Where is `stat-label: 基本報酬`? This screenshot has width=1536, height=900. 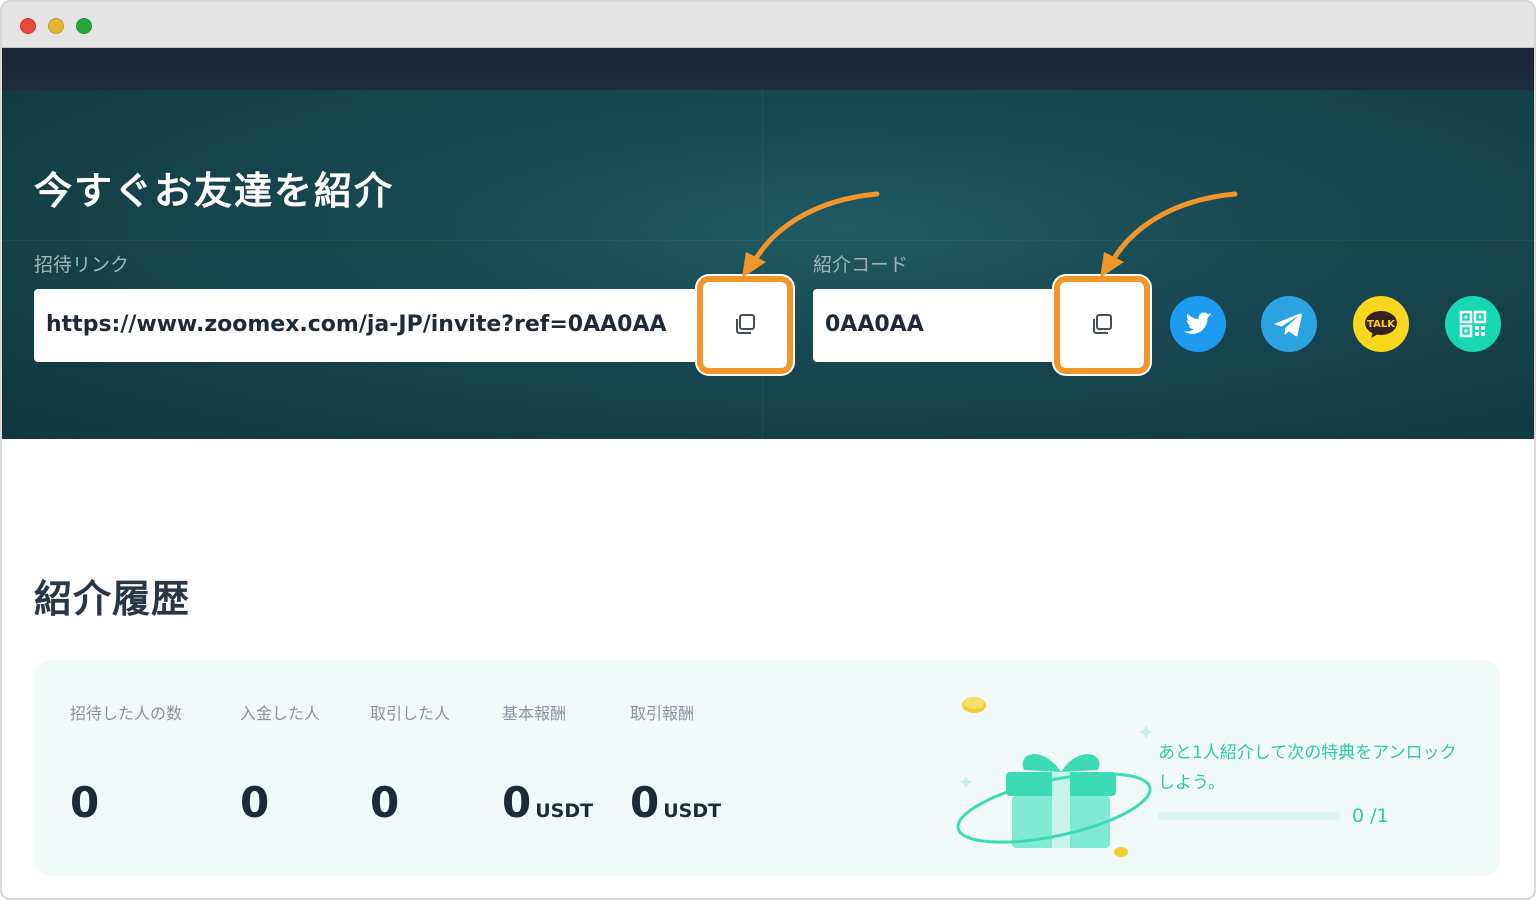 stat-label: 基本報酬 is located at coordinates (534, 713).